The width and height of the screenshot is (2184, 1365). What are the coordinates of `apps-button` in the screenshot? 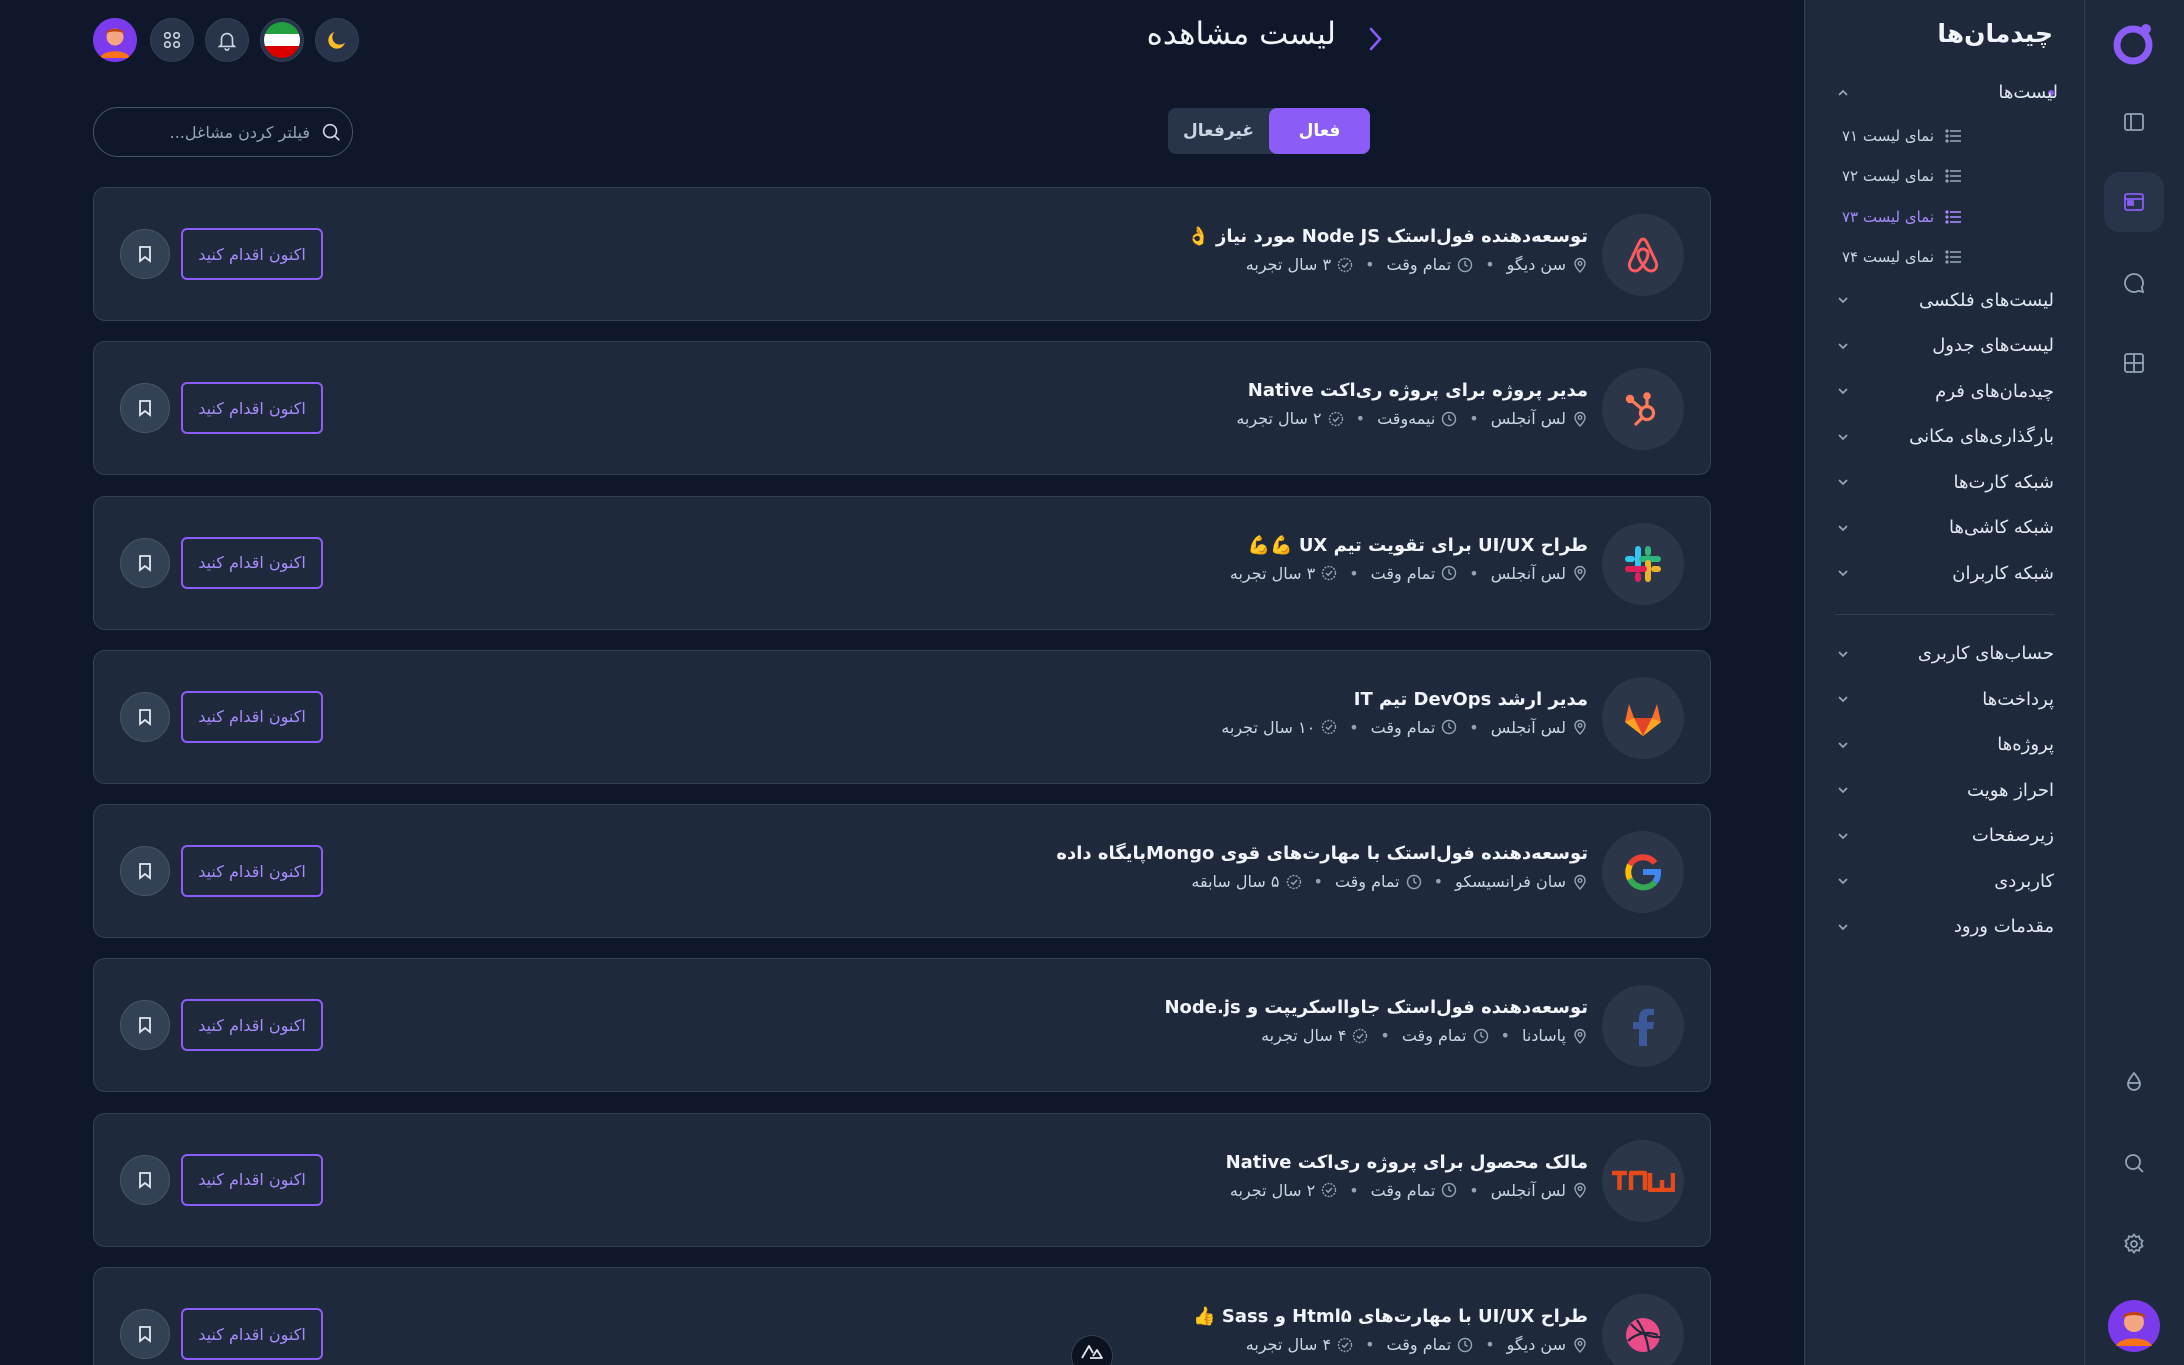 It's located at (172, 40).